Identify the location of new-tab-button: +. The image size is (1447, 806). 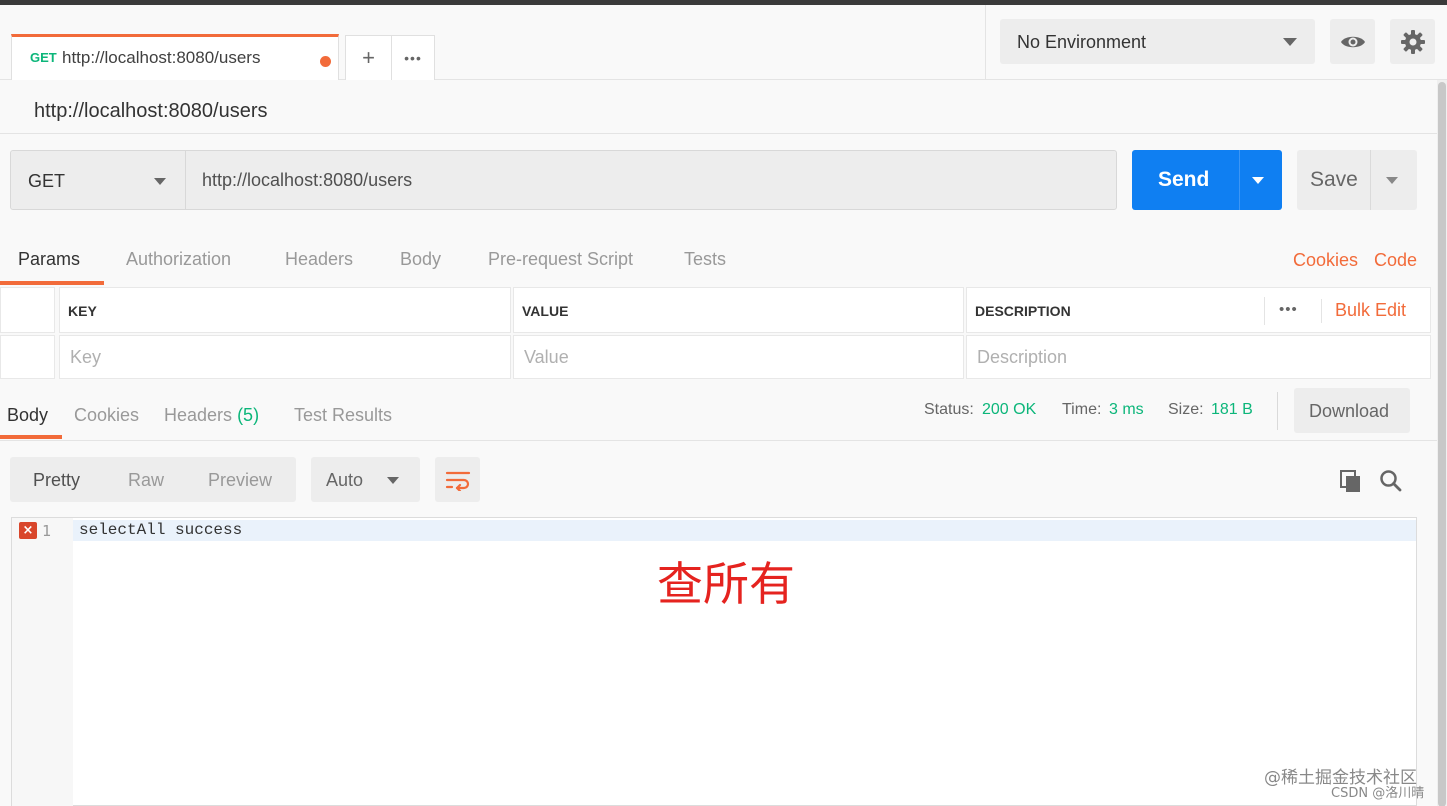
(368, 57).